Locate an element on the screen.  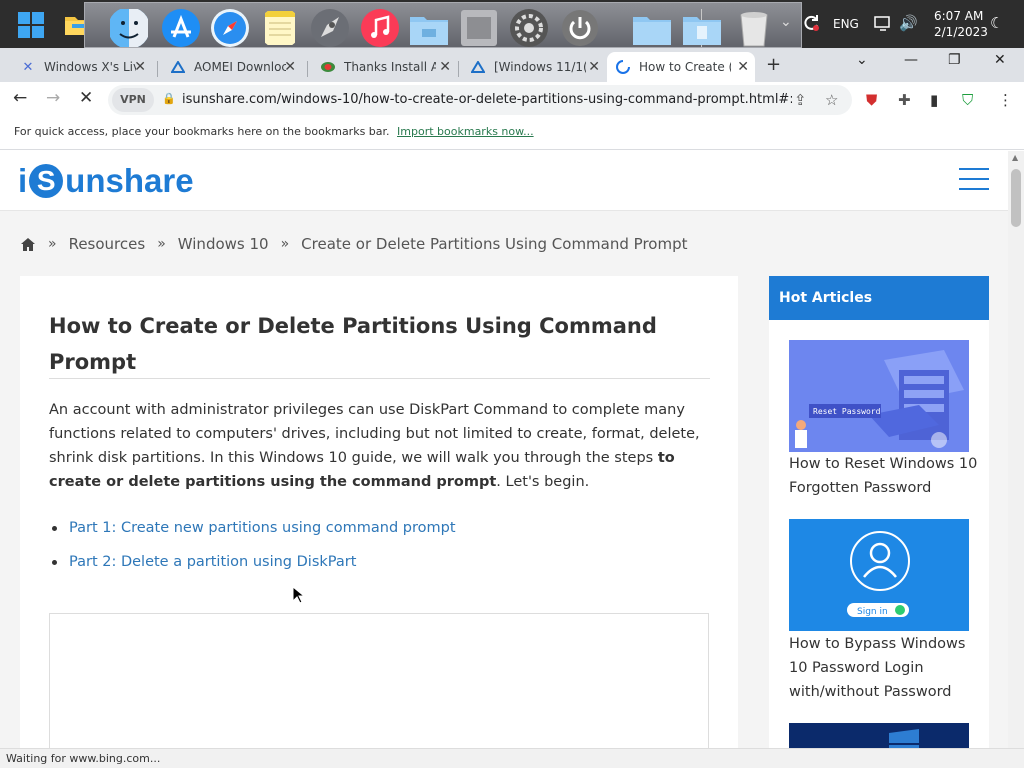
thumbnail-caption: Sign in is located at coordinates (872, 612).